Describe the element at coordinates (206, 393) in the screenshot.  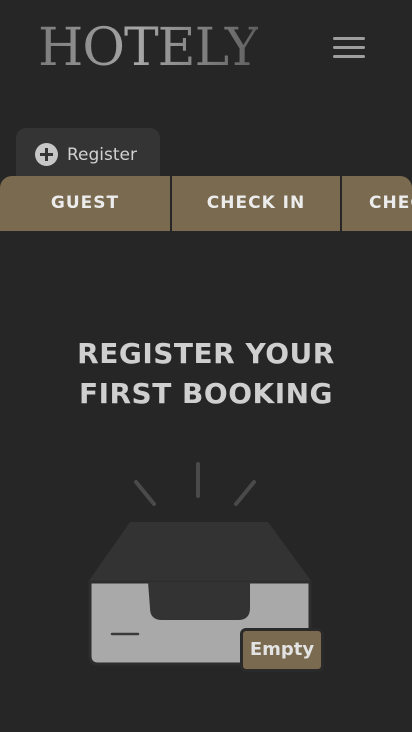
I see `headline-line-2: FIRST BOOKING` at that location.